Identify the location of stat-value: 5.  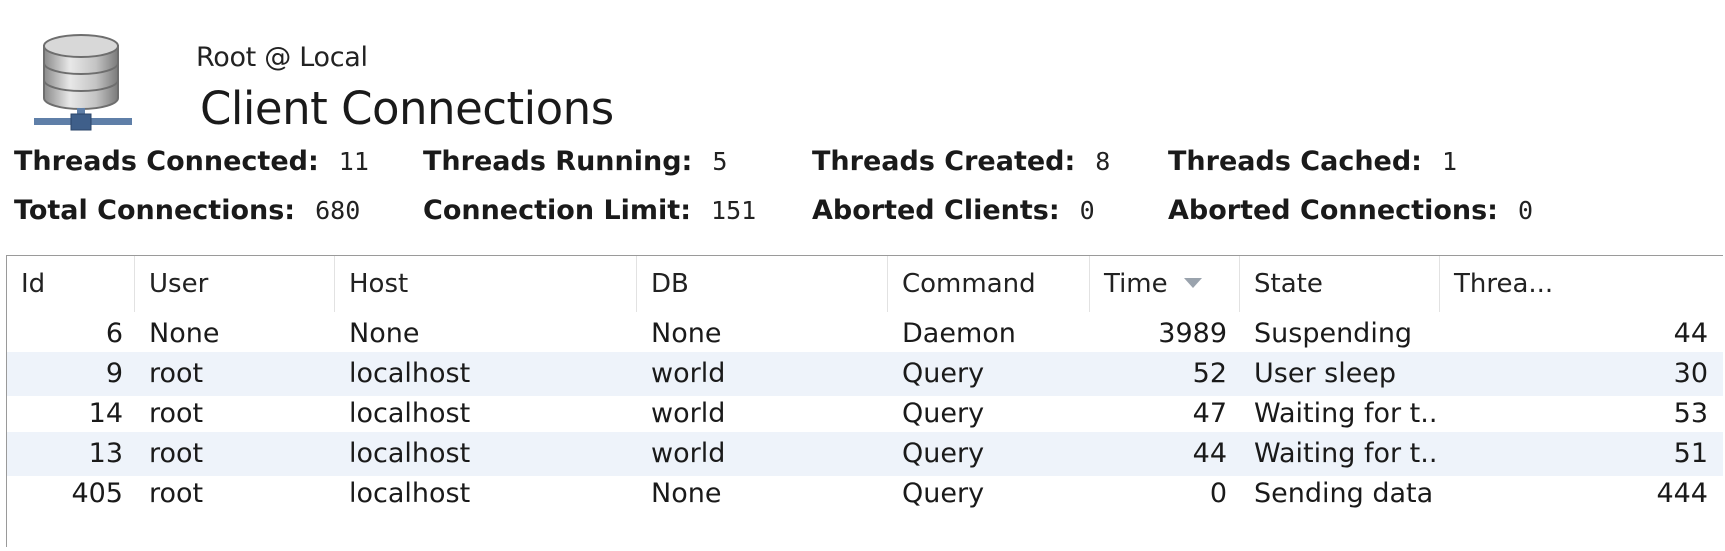
(720, 161).